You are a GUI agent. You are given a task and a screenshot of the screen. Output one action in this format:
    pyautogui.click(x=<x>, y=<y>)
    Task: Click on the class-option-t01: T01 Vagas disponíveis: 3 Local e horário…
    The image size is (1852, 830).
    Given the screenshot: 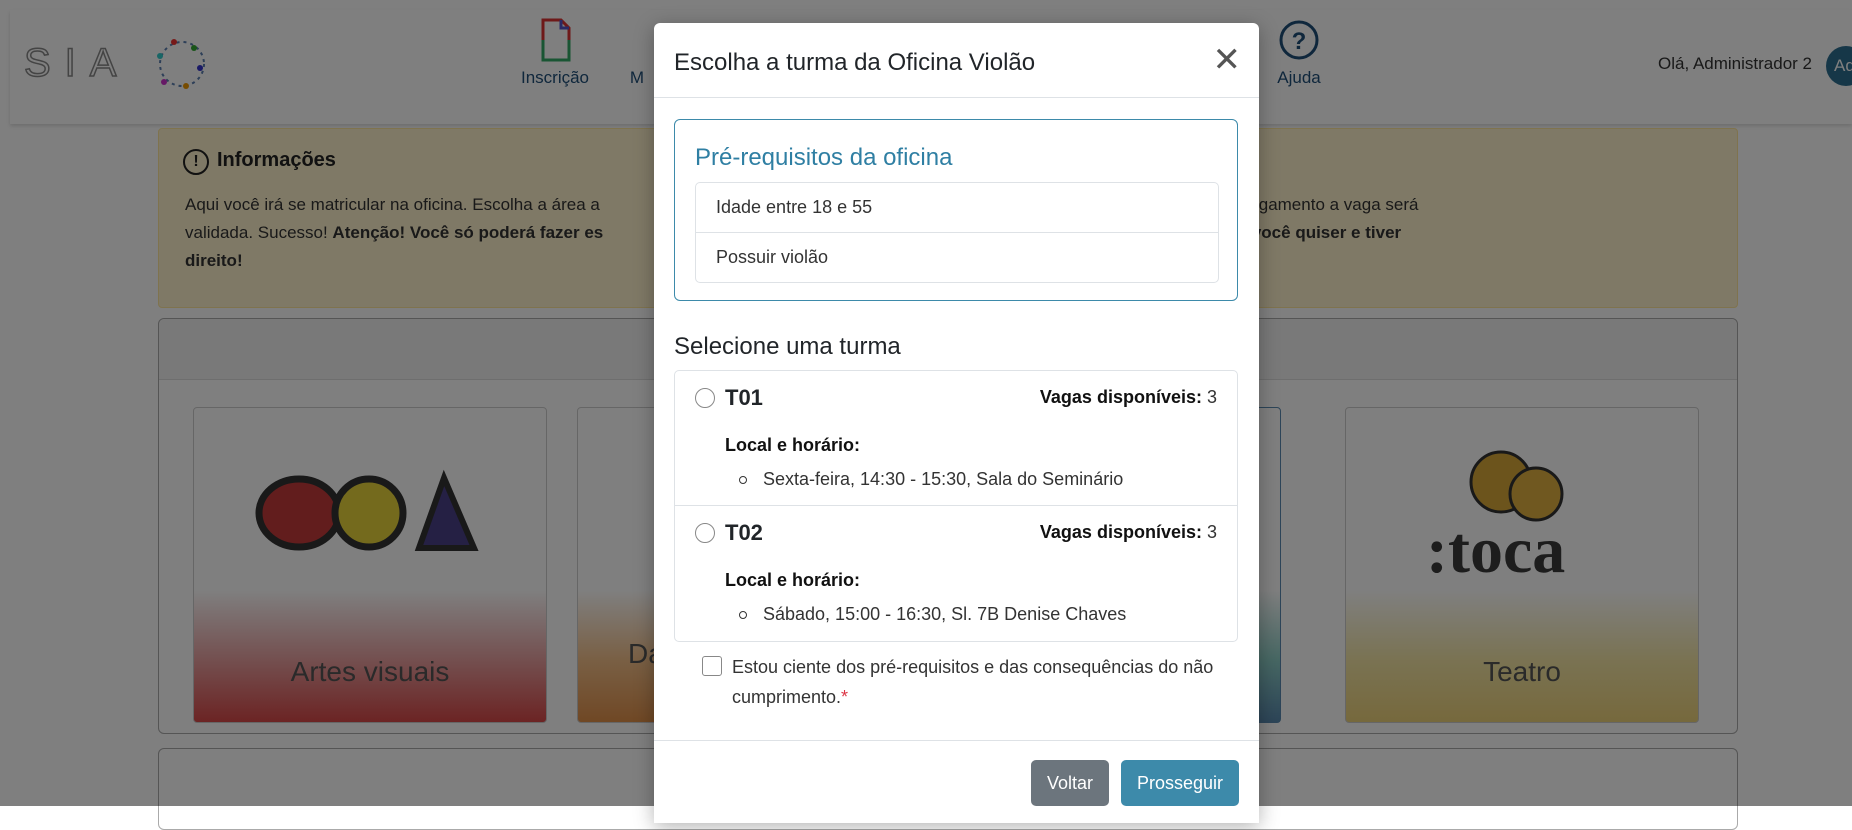 What is the action you would take?
    pyautogui.click(x=956, y=438)
    